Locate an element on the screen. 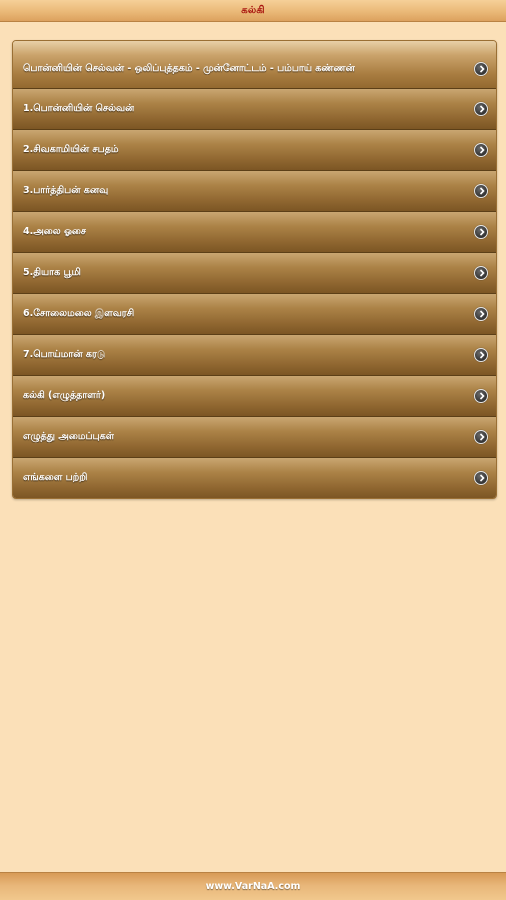 This screenshot has height=900, width=506. menu-item-label: 6.சோலைமலை இளவரசி is located at coordinates (79, 313).